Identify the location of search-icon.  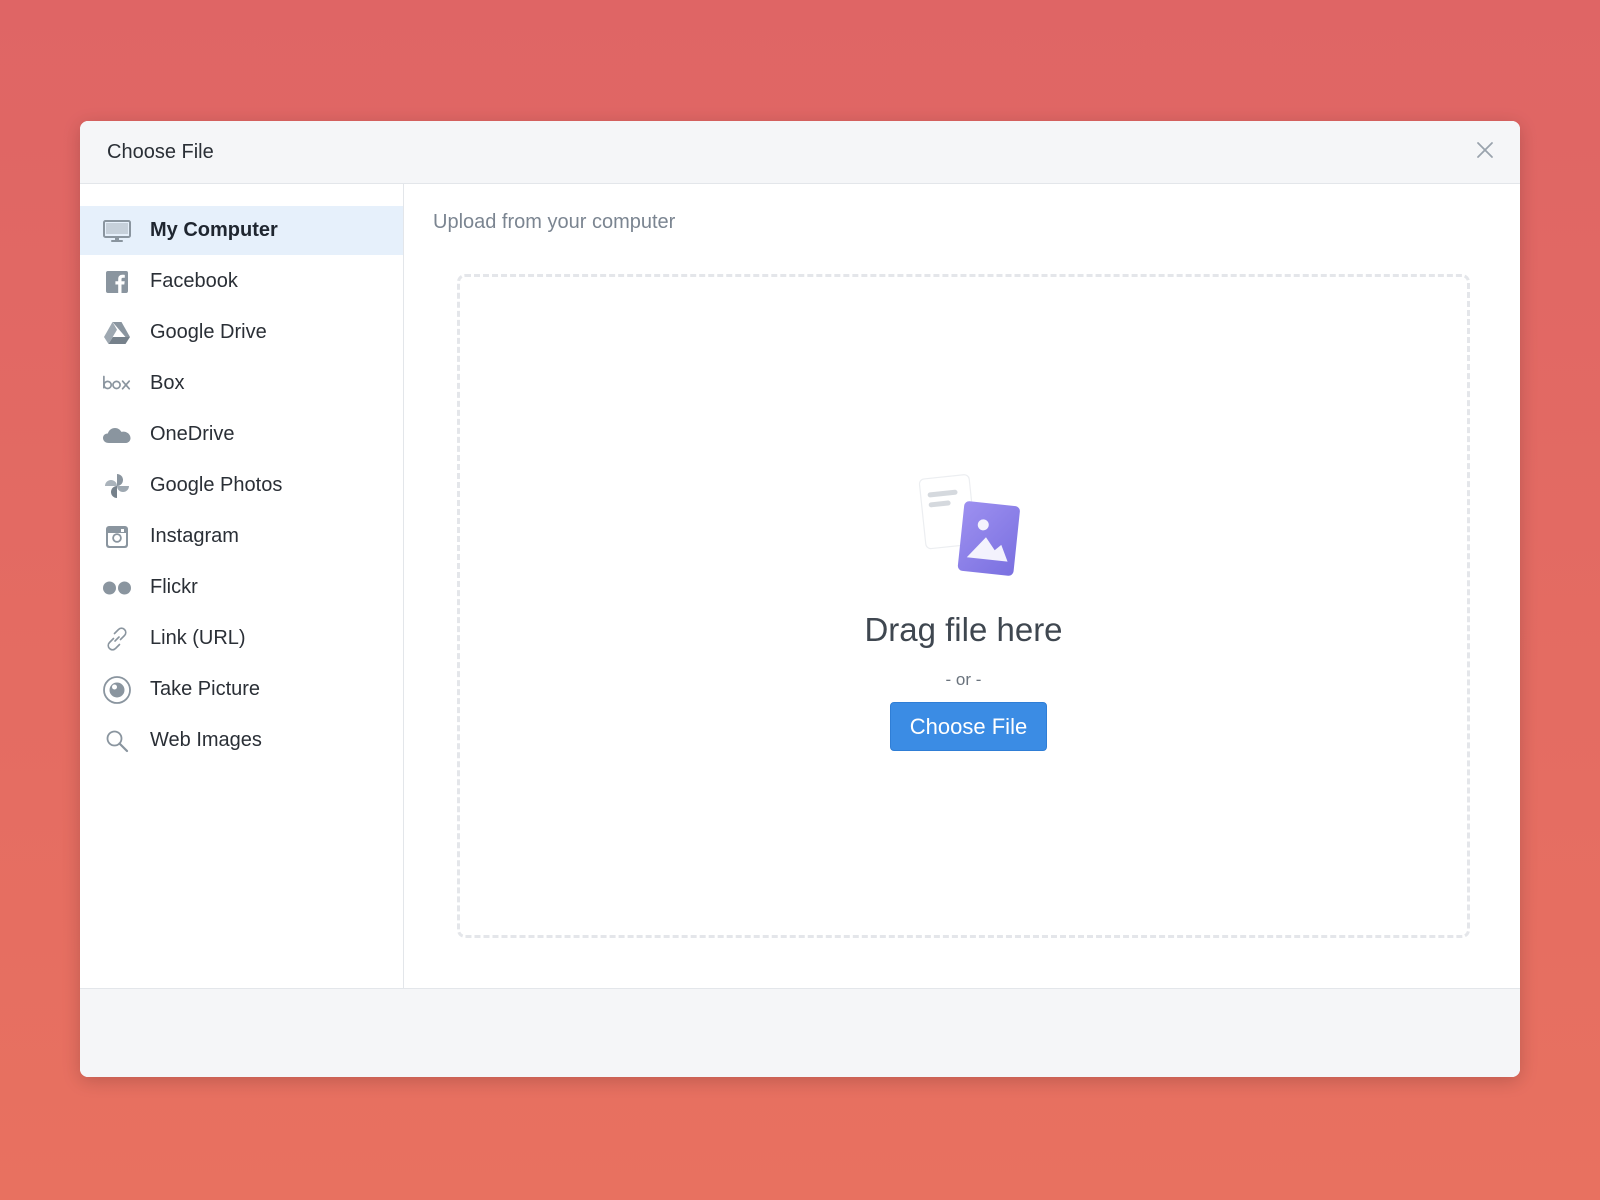
(117, 741).